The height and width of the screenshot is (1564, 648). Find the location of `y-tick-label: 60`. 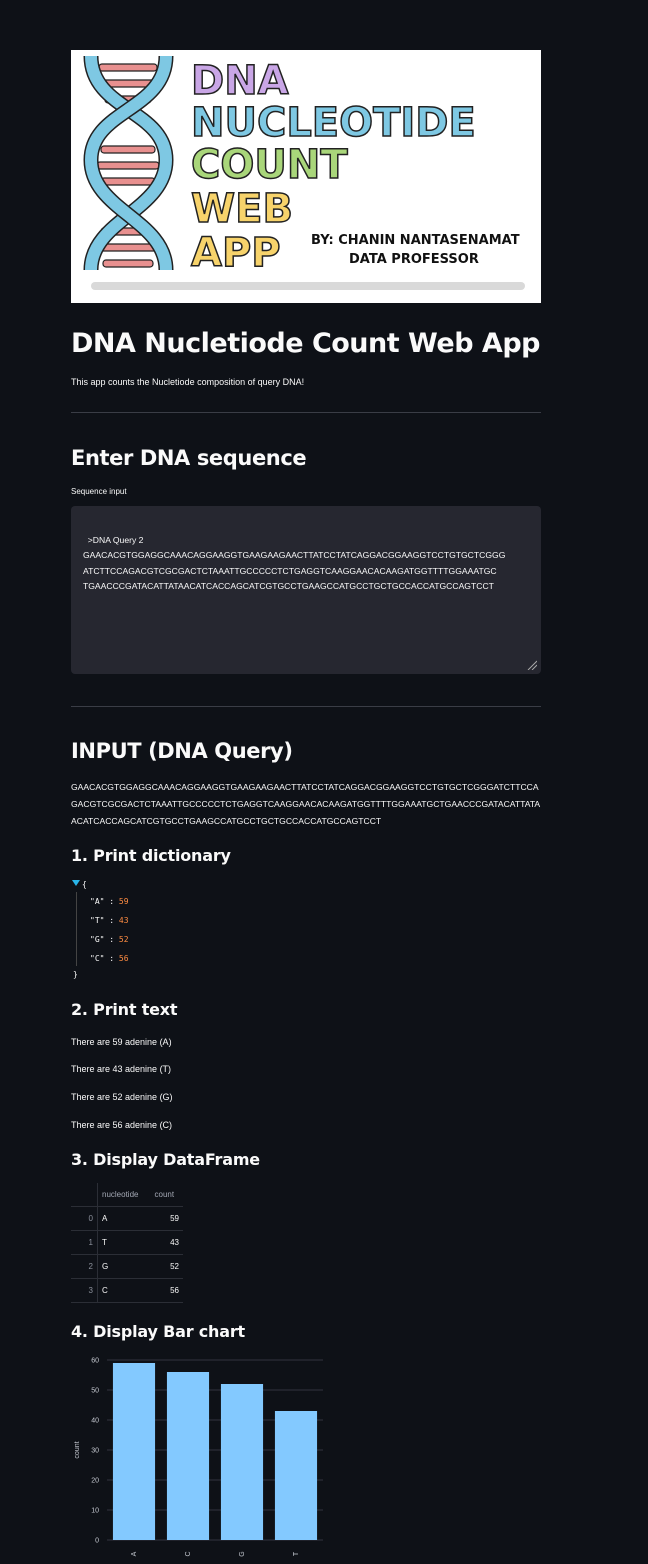

y-tick-label: 60 is located at coordinates (95, 1361).